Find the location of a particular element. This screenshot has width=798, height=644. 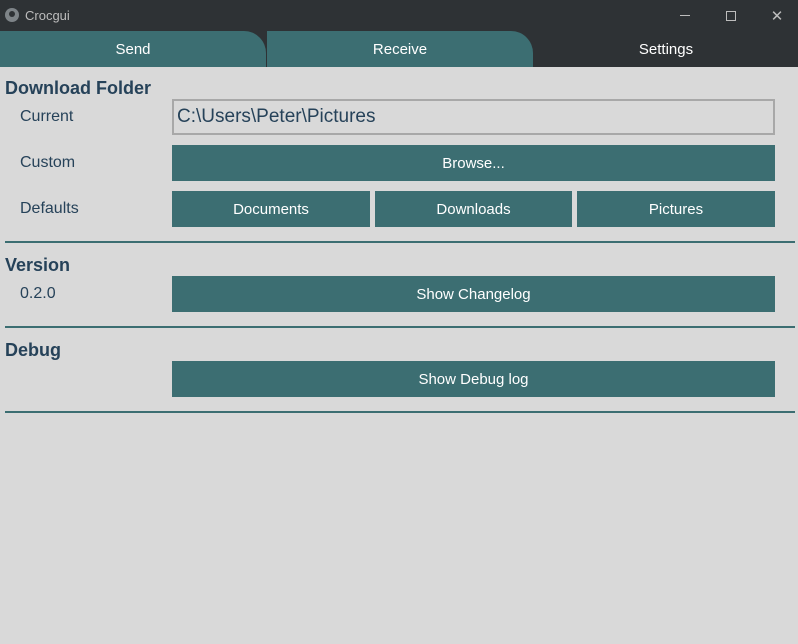

show-changelog-button: Show Changelog is located at coordinates (473, 294).